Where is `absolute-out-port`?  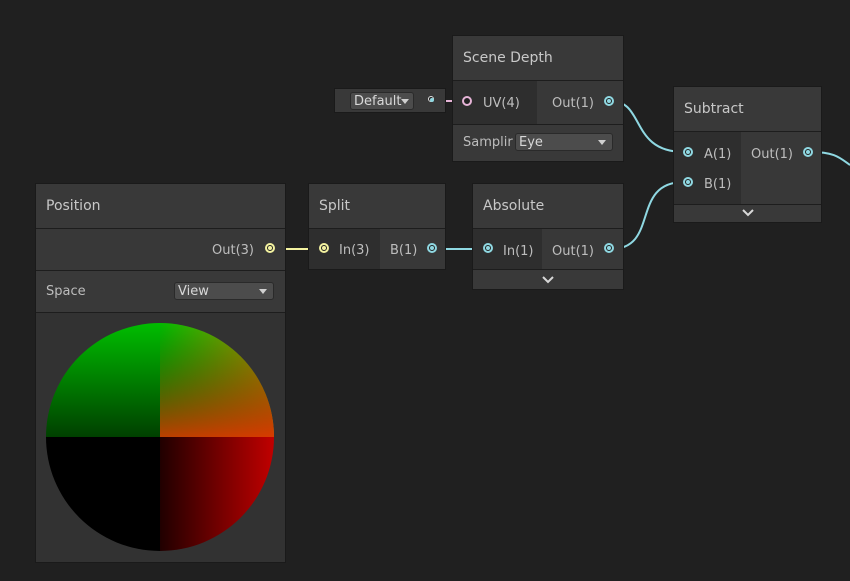
absolute-out-port is located at coordinates (609, 248).